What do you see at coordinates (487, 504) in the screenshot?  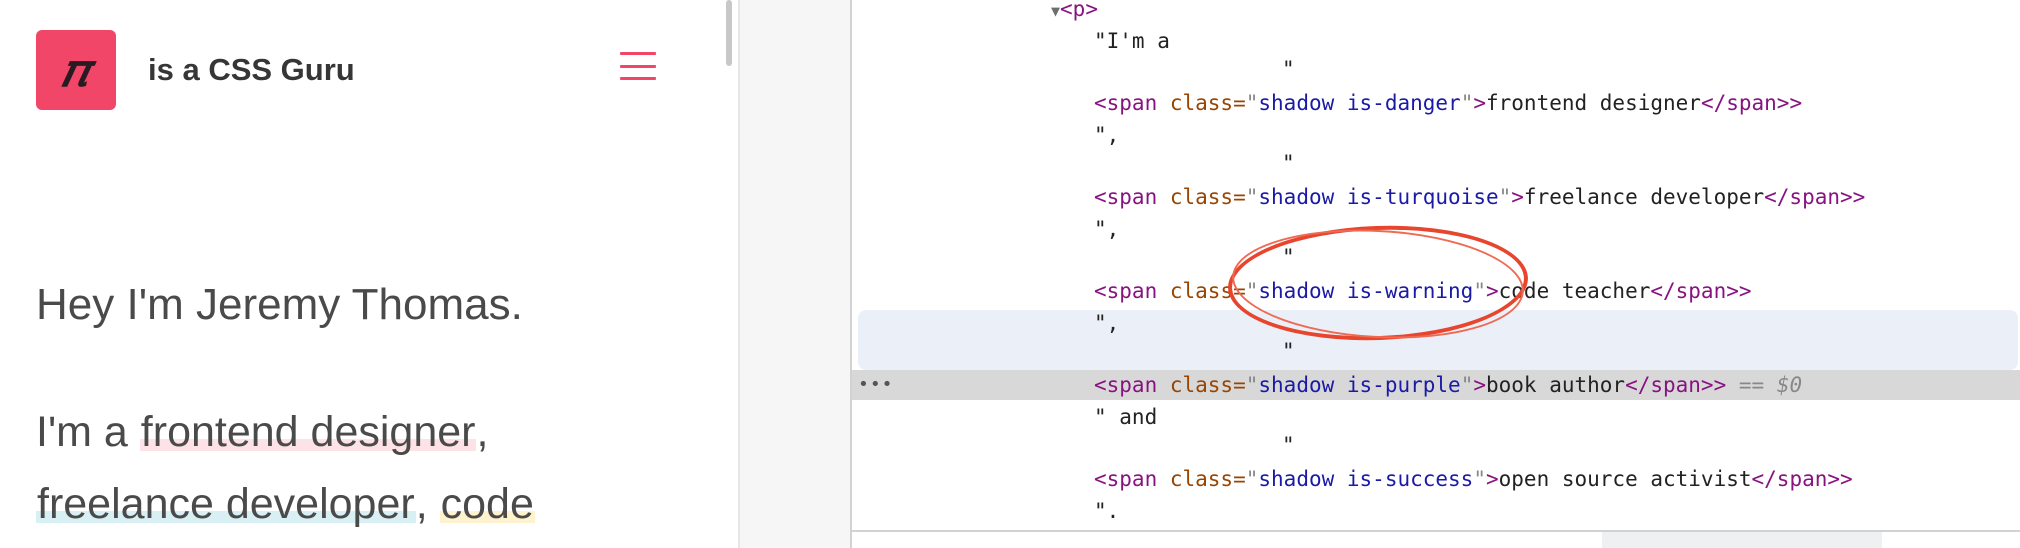 I see `role-code-teacher: code` at bounding box center [487, 504].